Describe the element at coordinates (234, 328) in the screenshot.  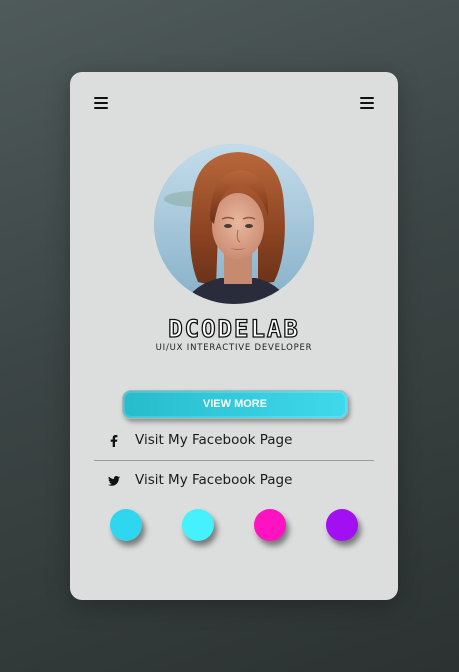
I see `profile-name: DCODELAB` at that location.